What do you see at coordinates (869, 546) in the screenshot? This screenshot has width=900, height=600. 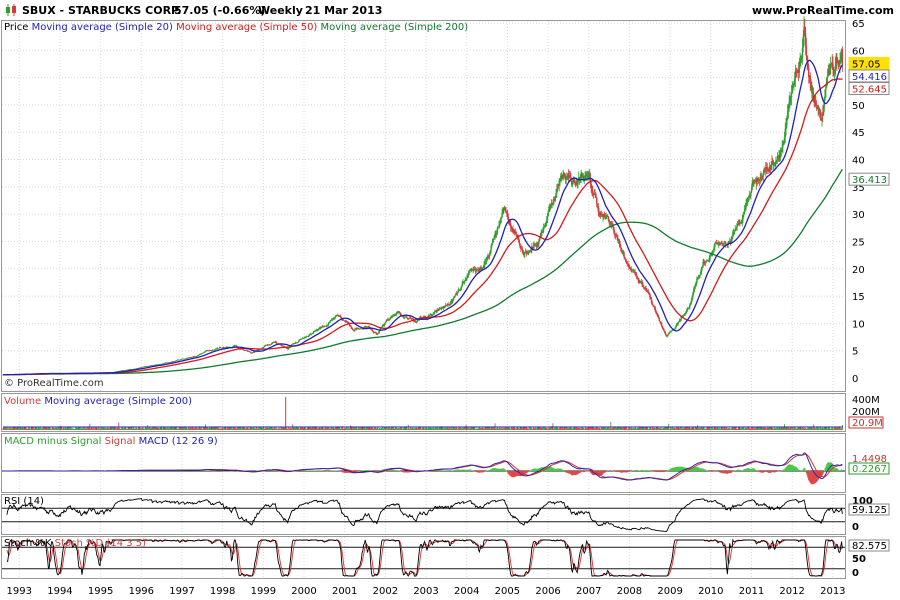 I see `stoch-badge: 82.575` at bounding box center [869, 546].